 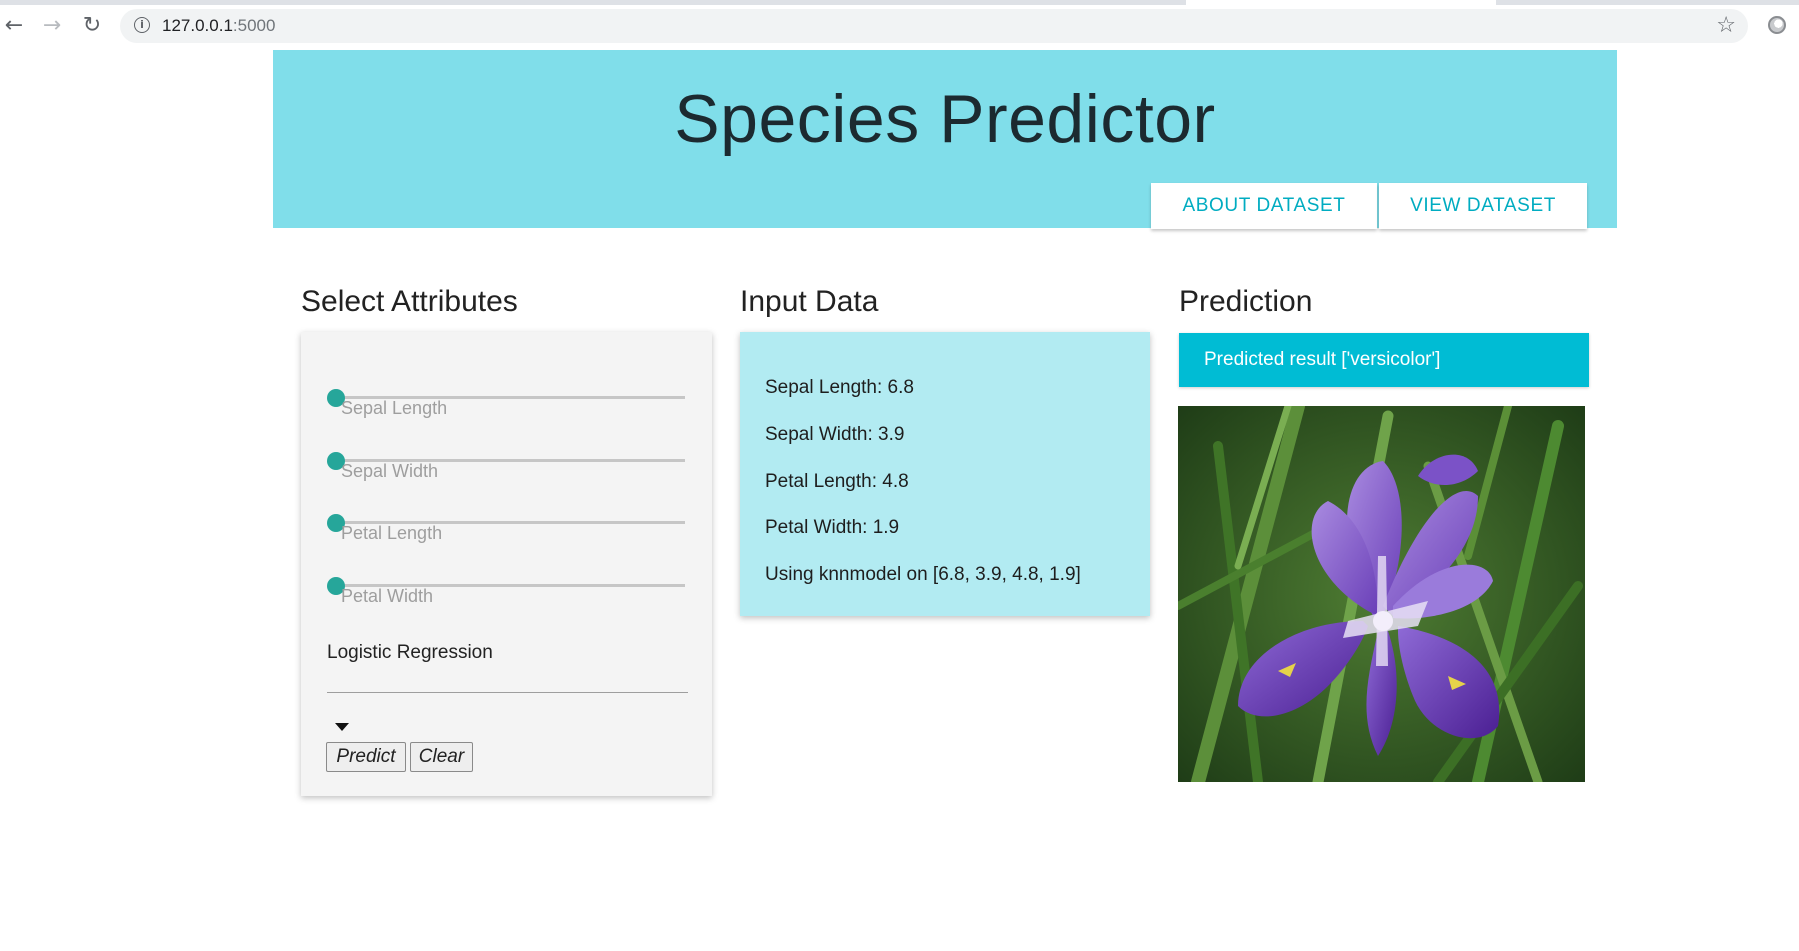 What do you see at coordinates (507, 463) in the screenshot?
I see `sepal-width-slider: Sepal Width` at bounding box center [507, 463].